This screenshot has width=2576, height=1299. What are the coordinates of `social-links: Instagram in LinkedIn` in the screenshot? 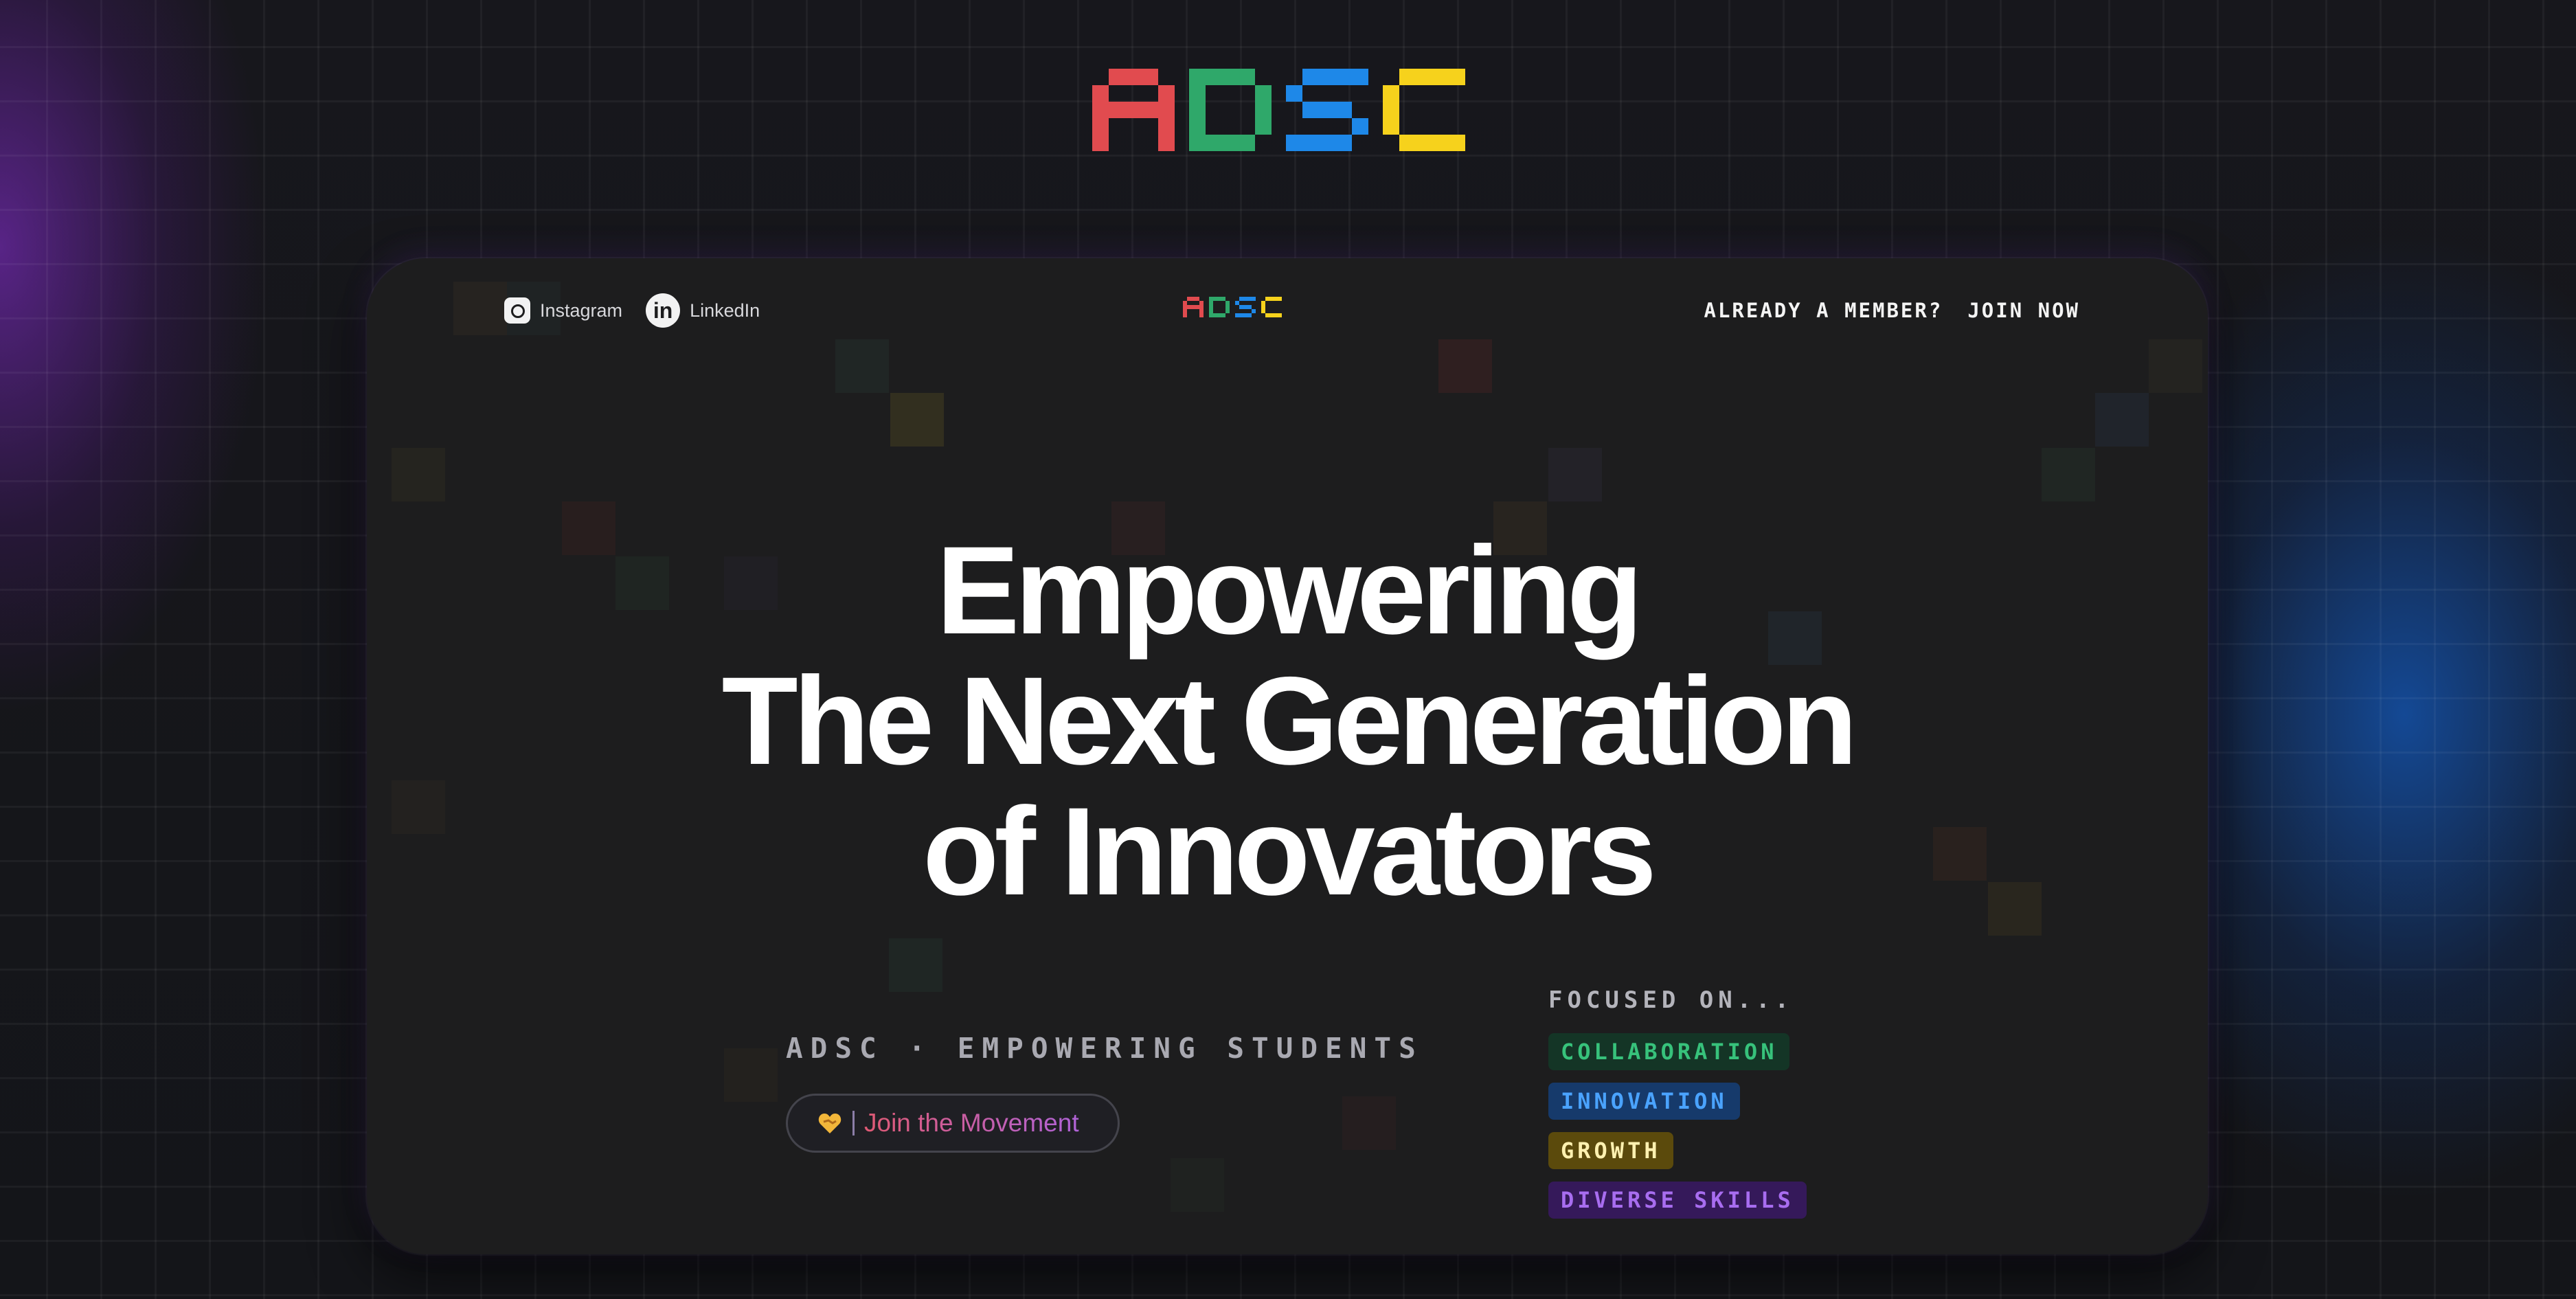 It's located at (632, 310).